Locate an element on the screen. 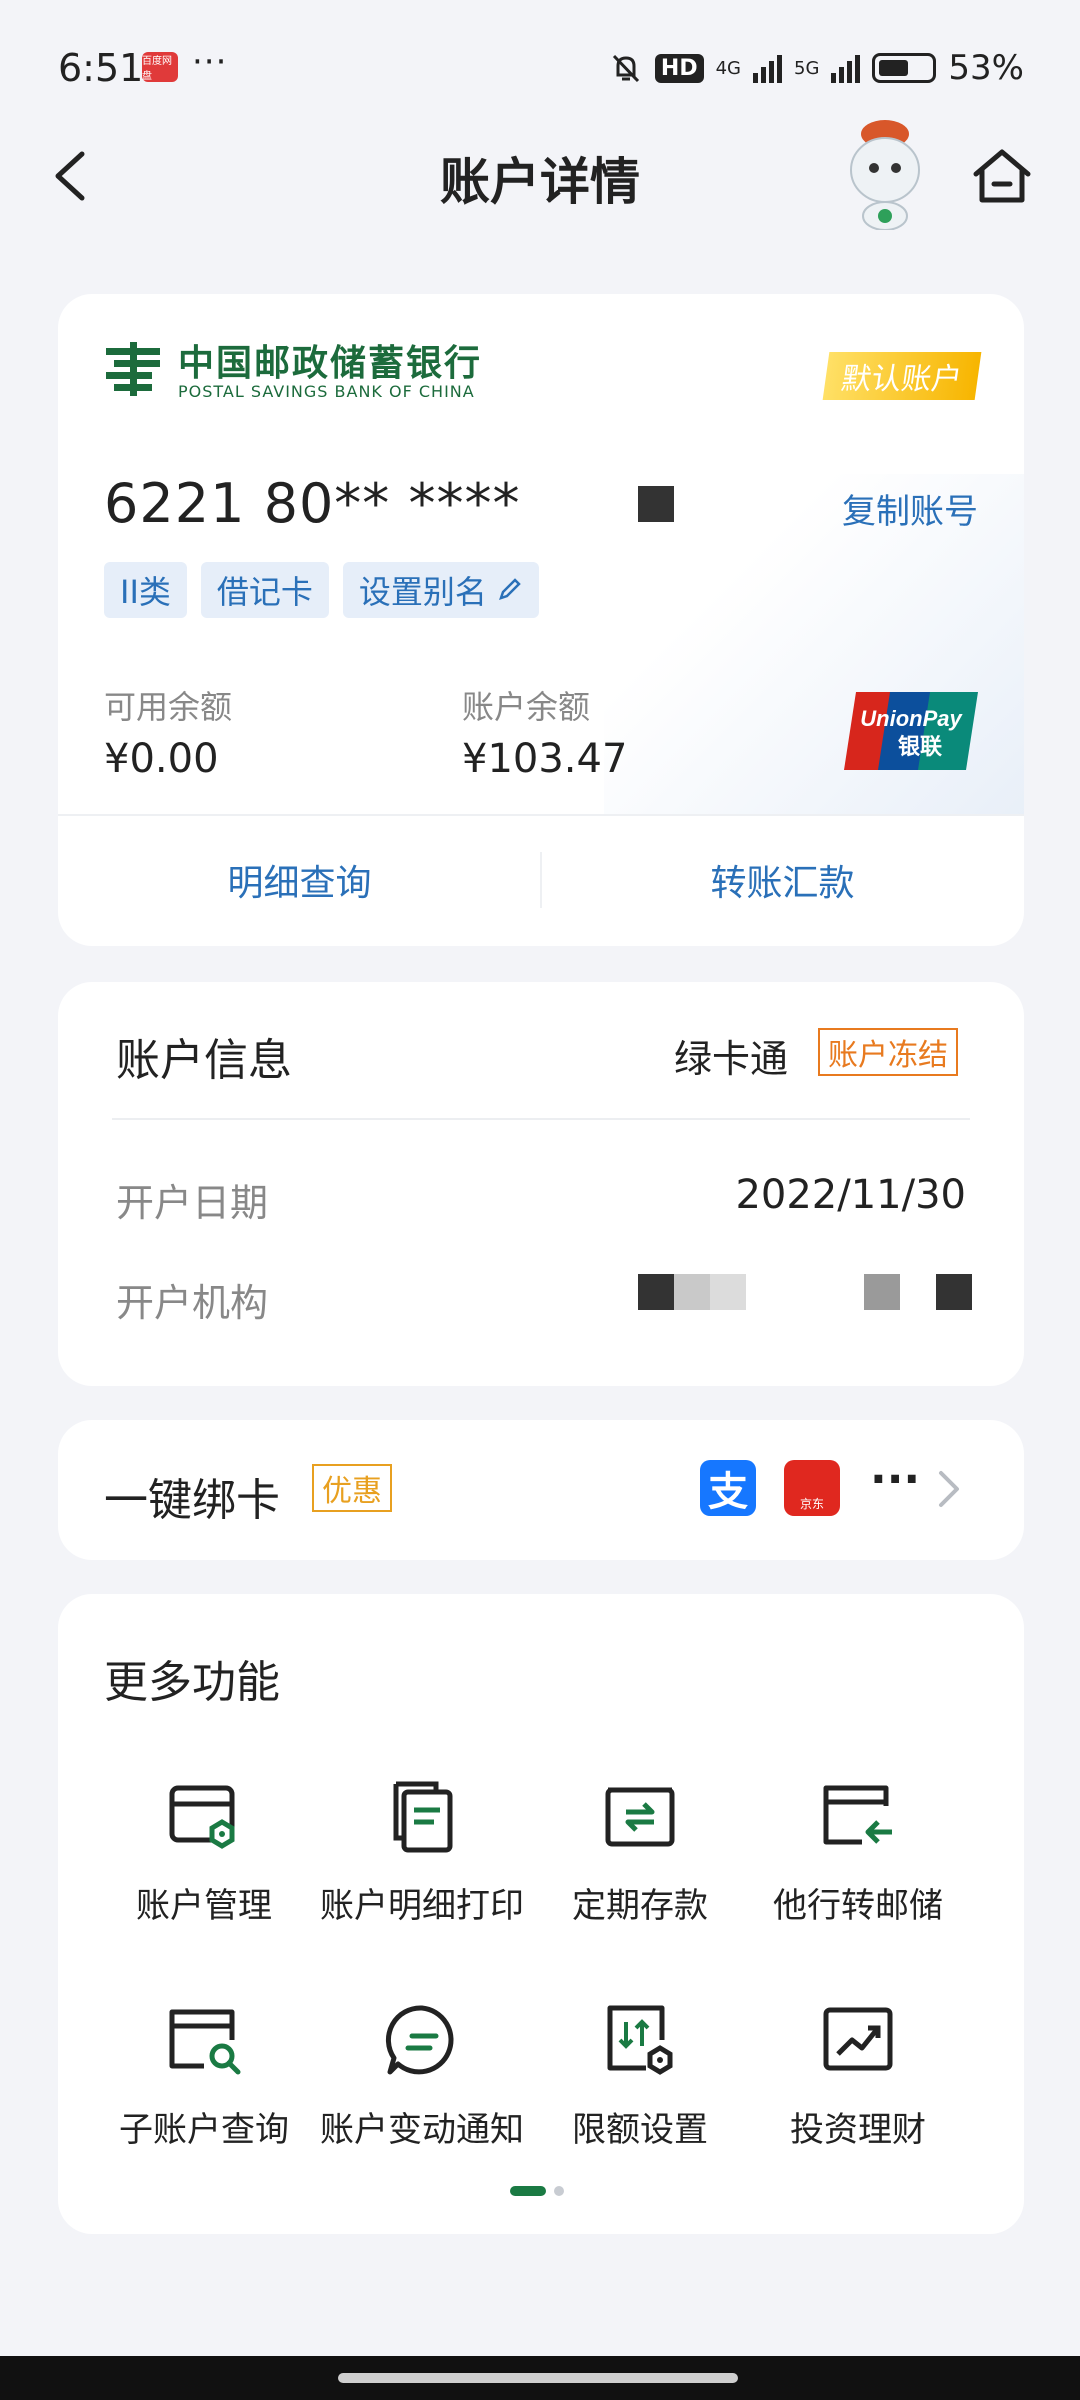  card-type-label: 绿卡通 is located at coordinates (731, 1059).